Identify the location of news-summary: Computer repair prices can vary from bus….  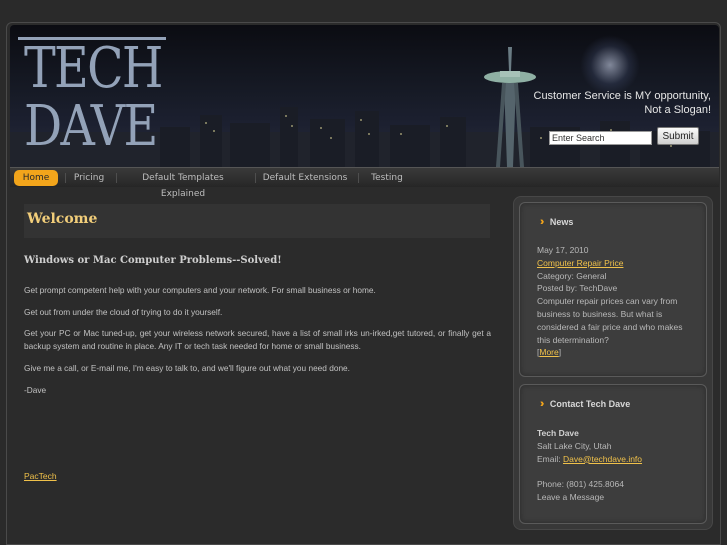
(610, 320).